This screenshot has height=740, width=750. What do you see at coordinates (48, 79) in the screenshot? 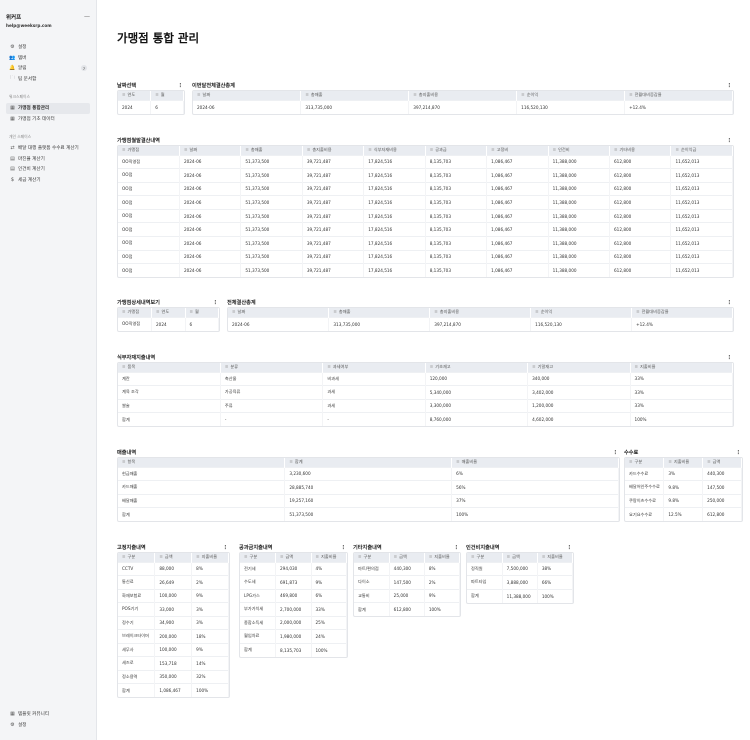
I see `sidebar-item: 🗀 팀 문서함` at bounding box center [48, 79].